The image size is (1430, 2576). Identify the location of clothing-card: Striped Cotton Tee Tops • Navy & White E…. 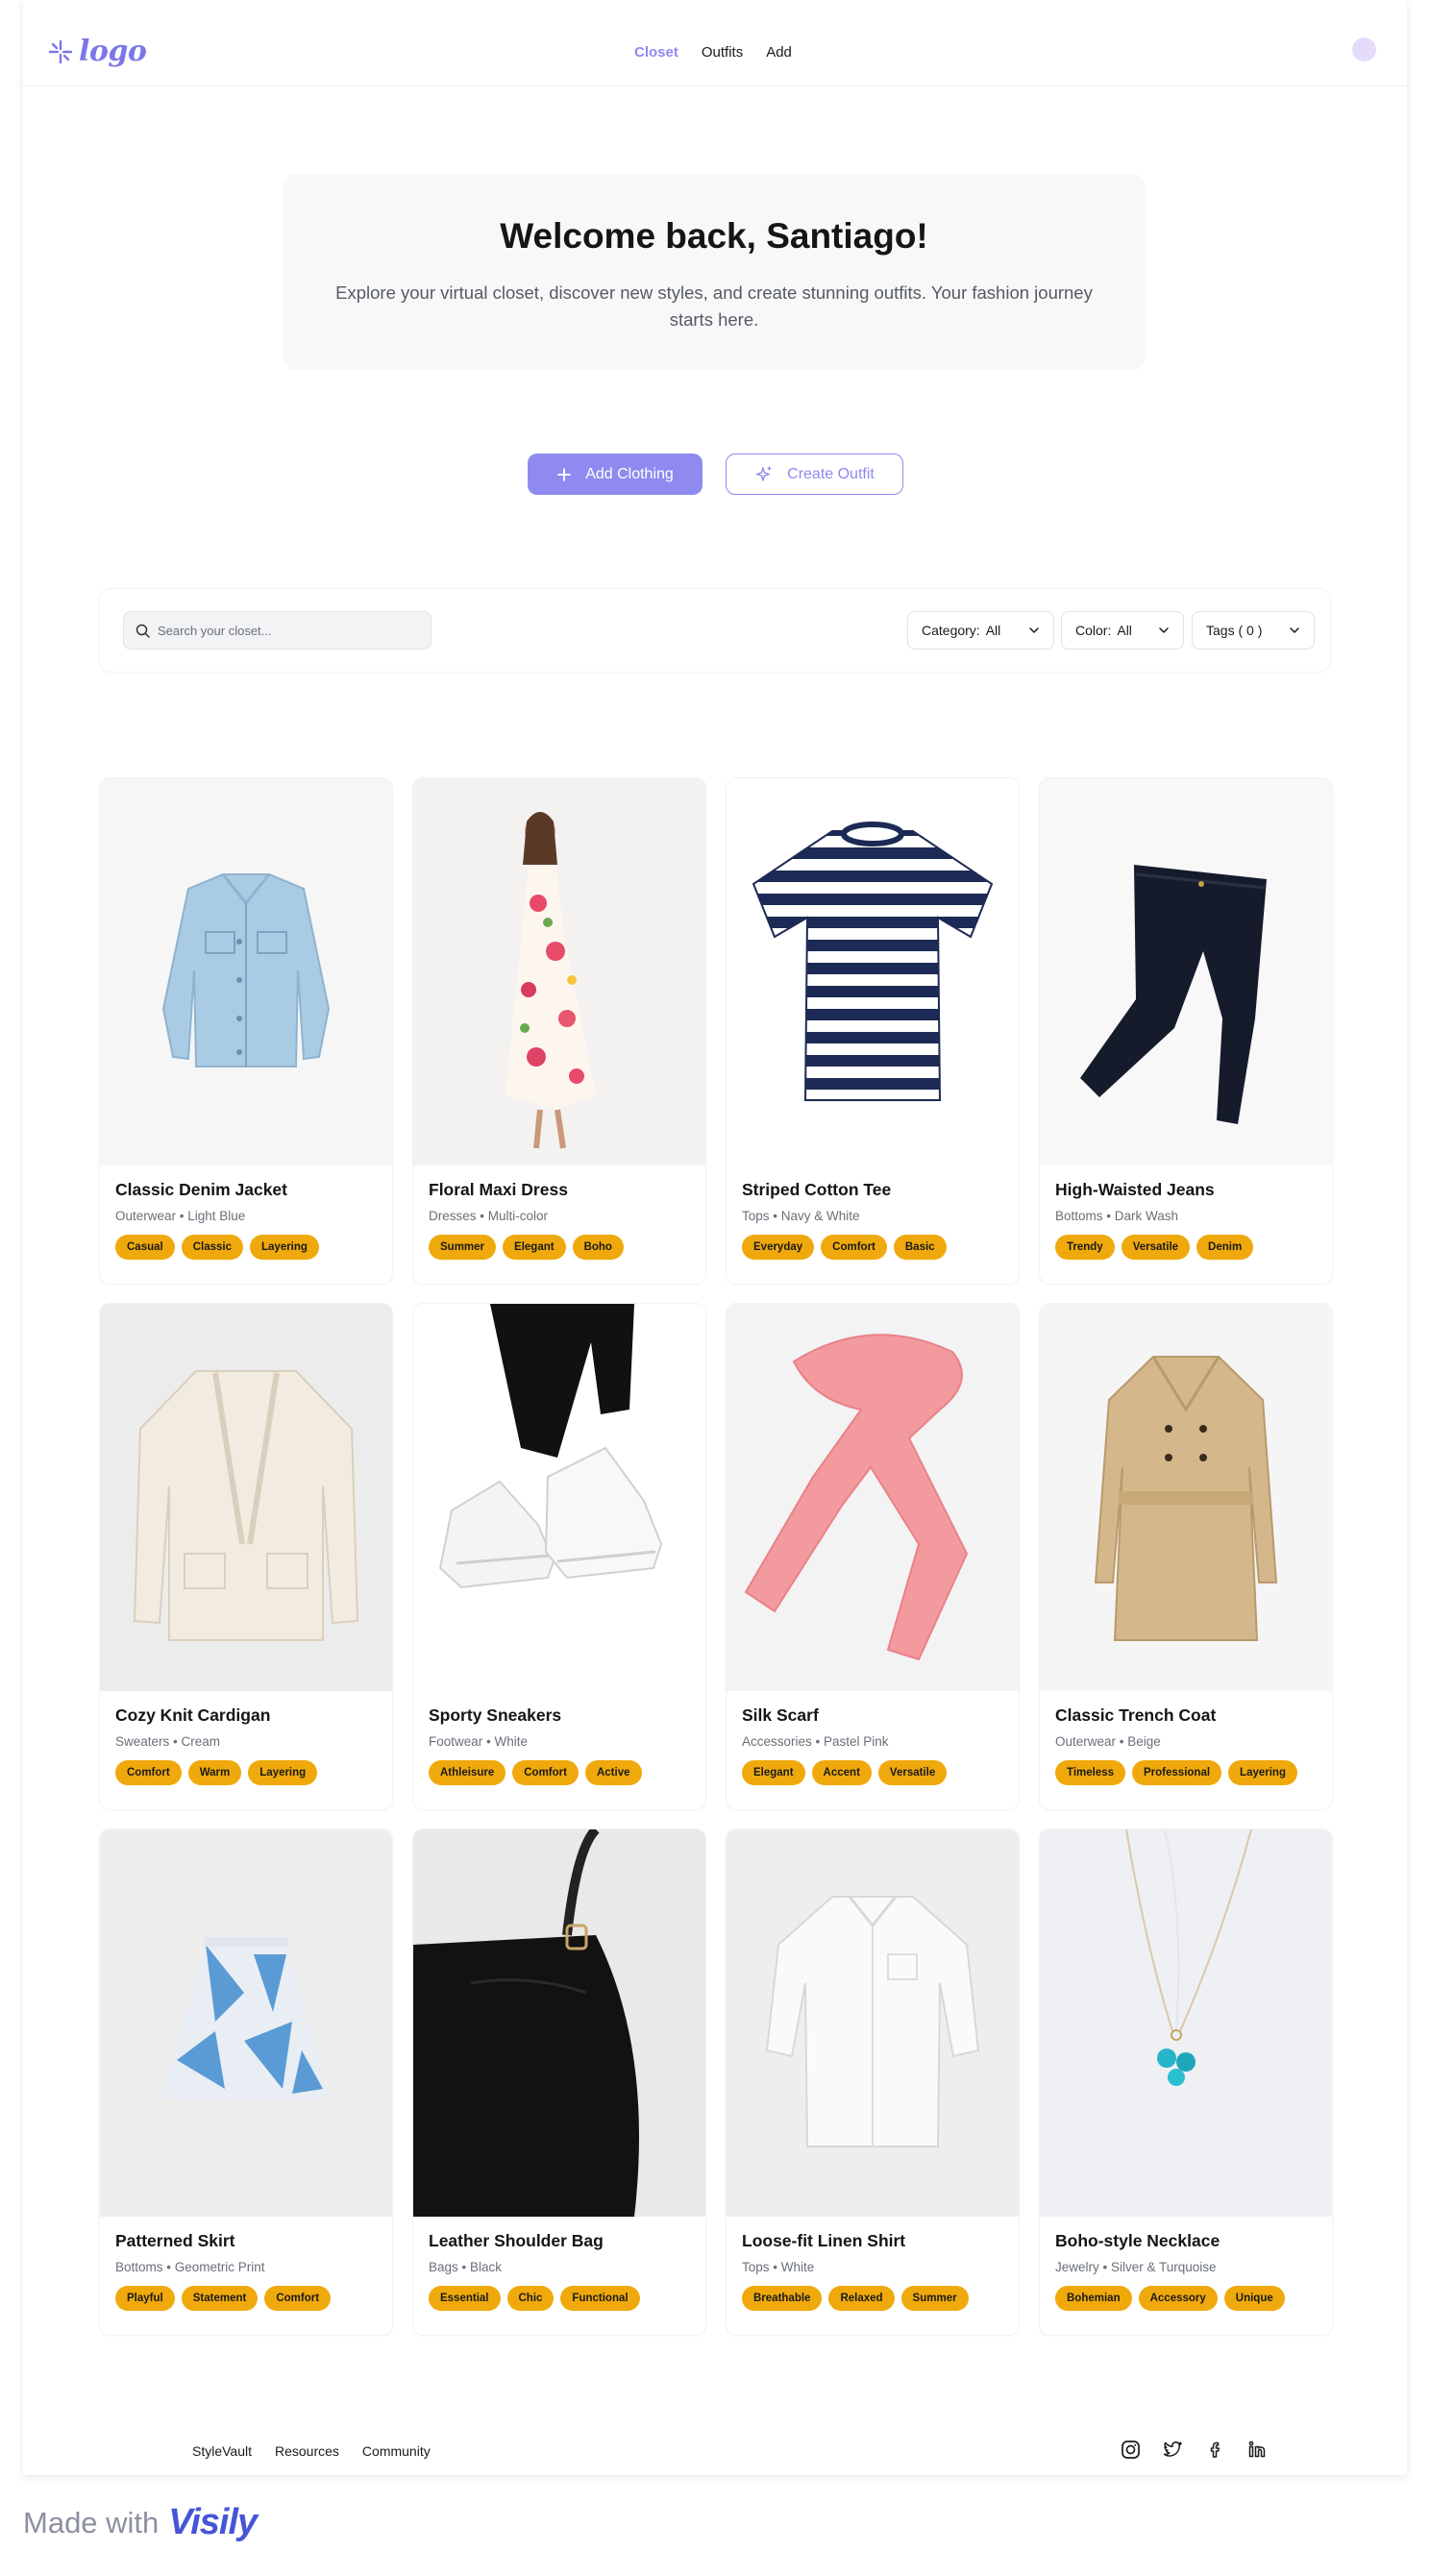
(873, 1031).